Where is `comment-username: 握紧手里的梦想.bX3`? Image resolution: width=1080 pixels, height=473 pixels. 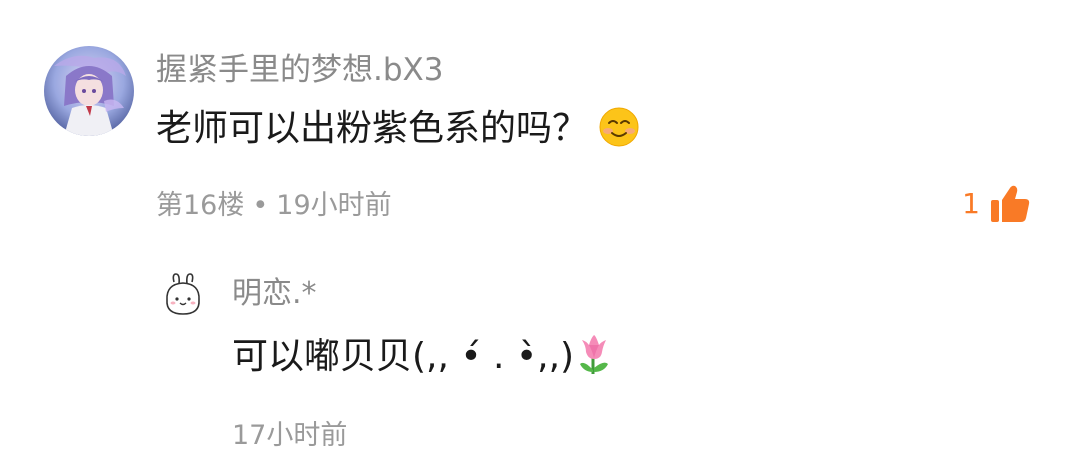
comment-username: 握紧手里的梦想.bX3 is located at coordinates (300, 70).